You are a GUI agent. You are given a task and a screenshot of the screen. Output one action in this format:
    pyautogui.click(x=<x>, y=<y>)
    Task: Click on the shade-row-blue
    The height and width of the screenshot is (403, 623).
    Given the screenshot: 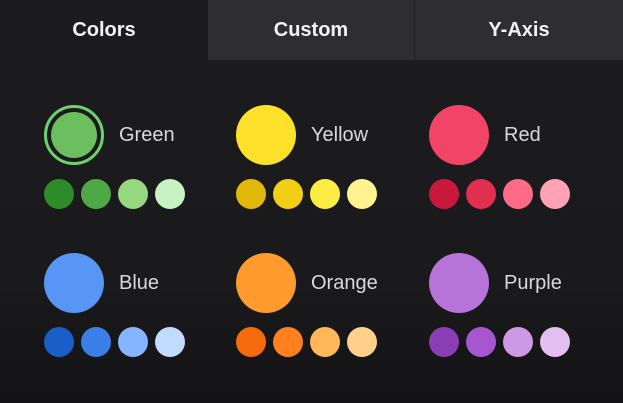 What is the action you would take?
    pyautogui.click(x=118, y=342)
    